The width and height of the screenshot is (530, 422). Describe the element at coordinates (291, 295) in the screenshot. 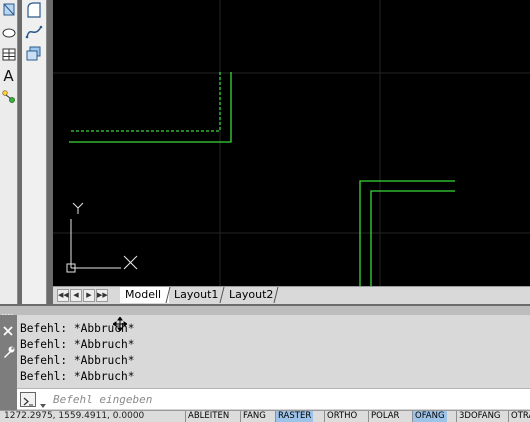

I see `layout-tab-bar: ◀◀ ◀ ▶ ▶▶ Modell Layout1 Layout2` at that location.